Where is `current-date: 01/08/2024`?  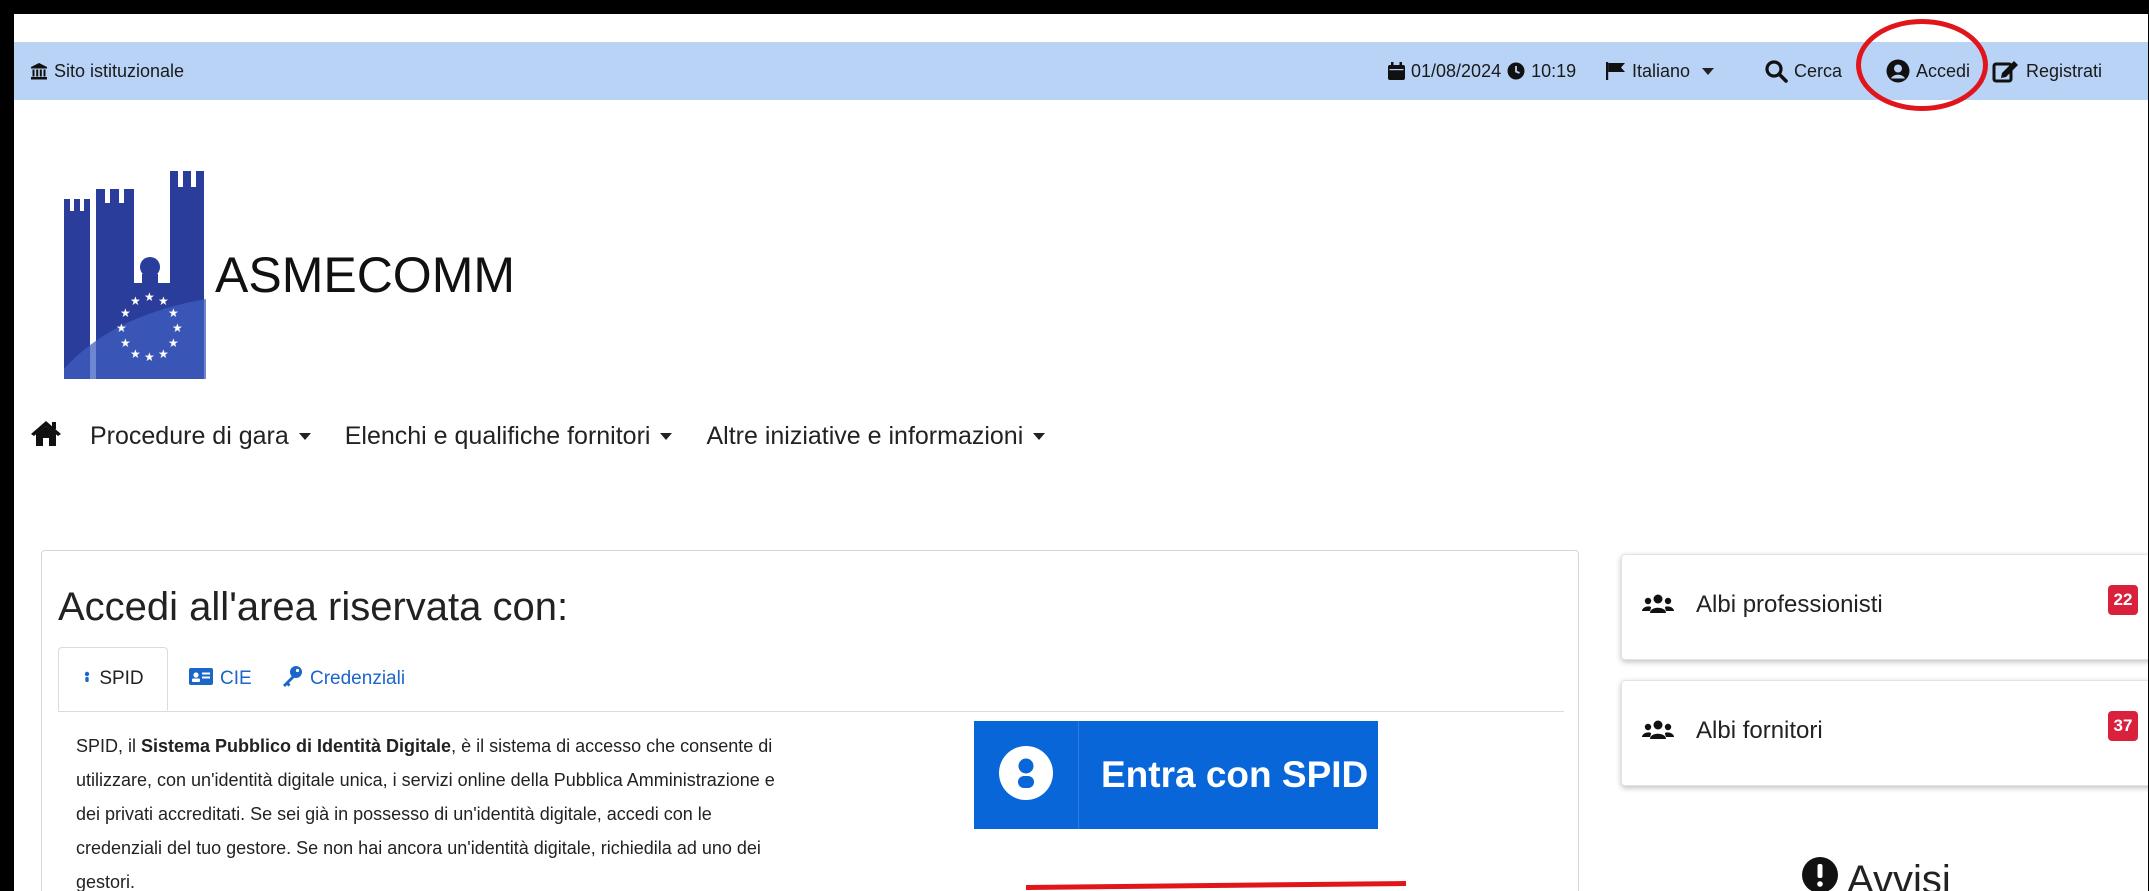
current-date: 01/08/2024 is located at coordinates (1456, 70).